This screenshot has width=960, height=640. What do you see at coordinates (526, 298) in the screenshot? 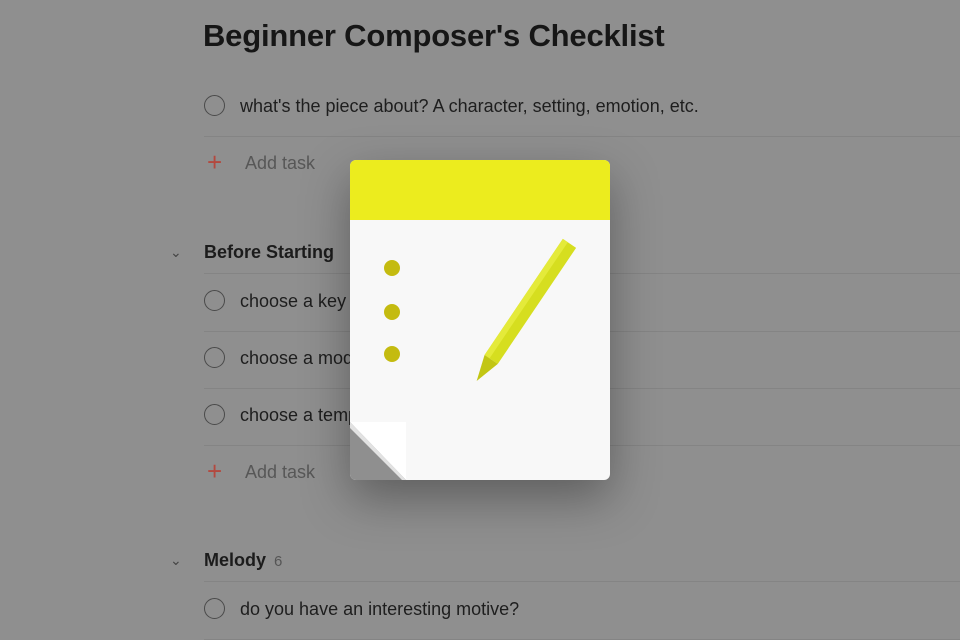
I see `pencil-highlight` at bounding box center [526, 298].